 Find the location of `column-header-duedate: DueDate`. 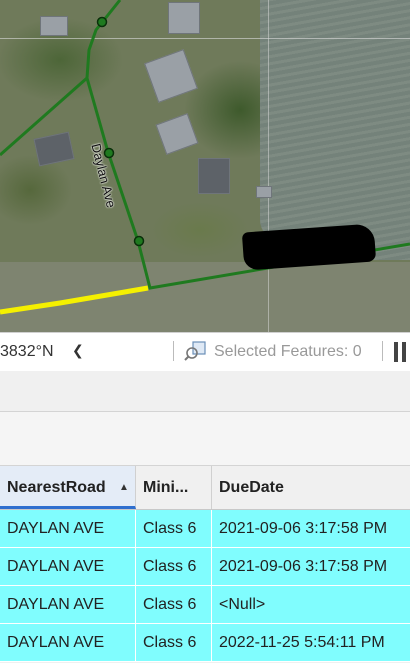

column-header-duedate: DueDate is located at coordinates (311, 487).